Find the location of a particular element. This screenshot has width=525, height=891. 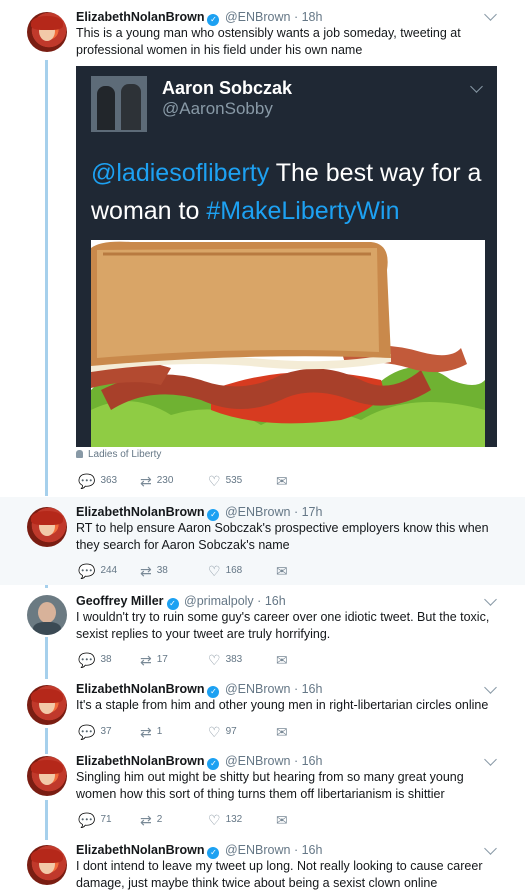

display-name: Geoffrey Miller is located at coordinates (120, 601).